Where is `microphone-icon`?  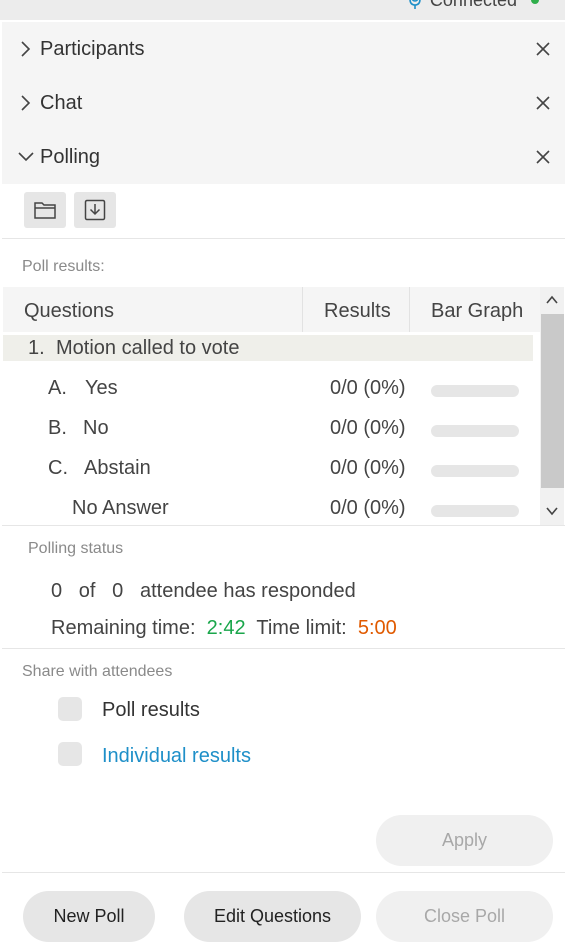 microphone-icon is located at coordinates (415, 4).